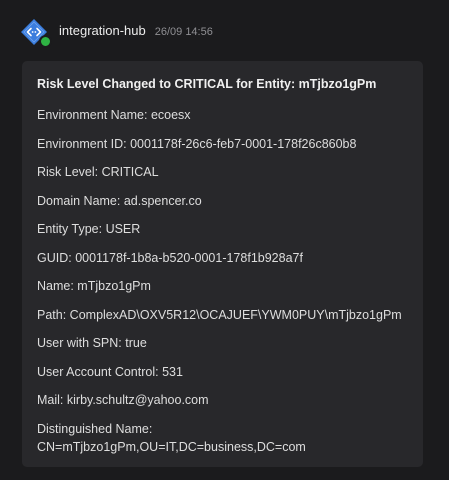 This screenshot has width=449, height=480. I want to click on field-user-account-control: User Account Control531, so click(230, 372).